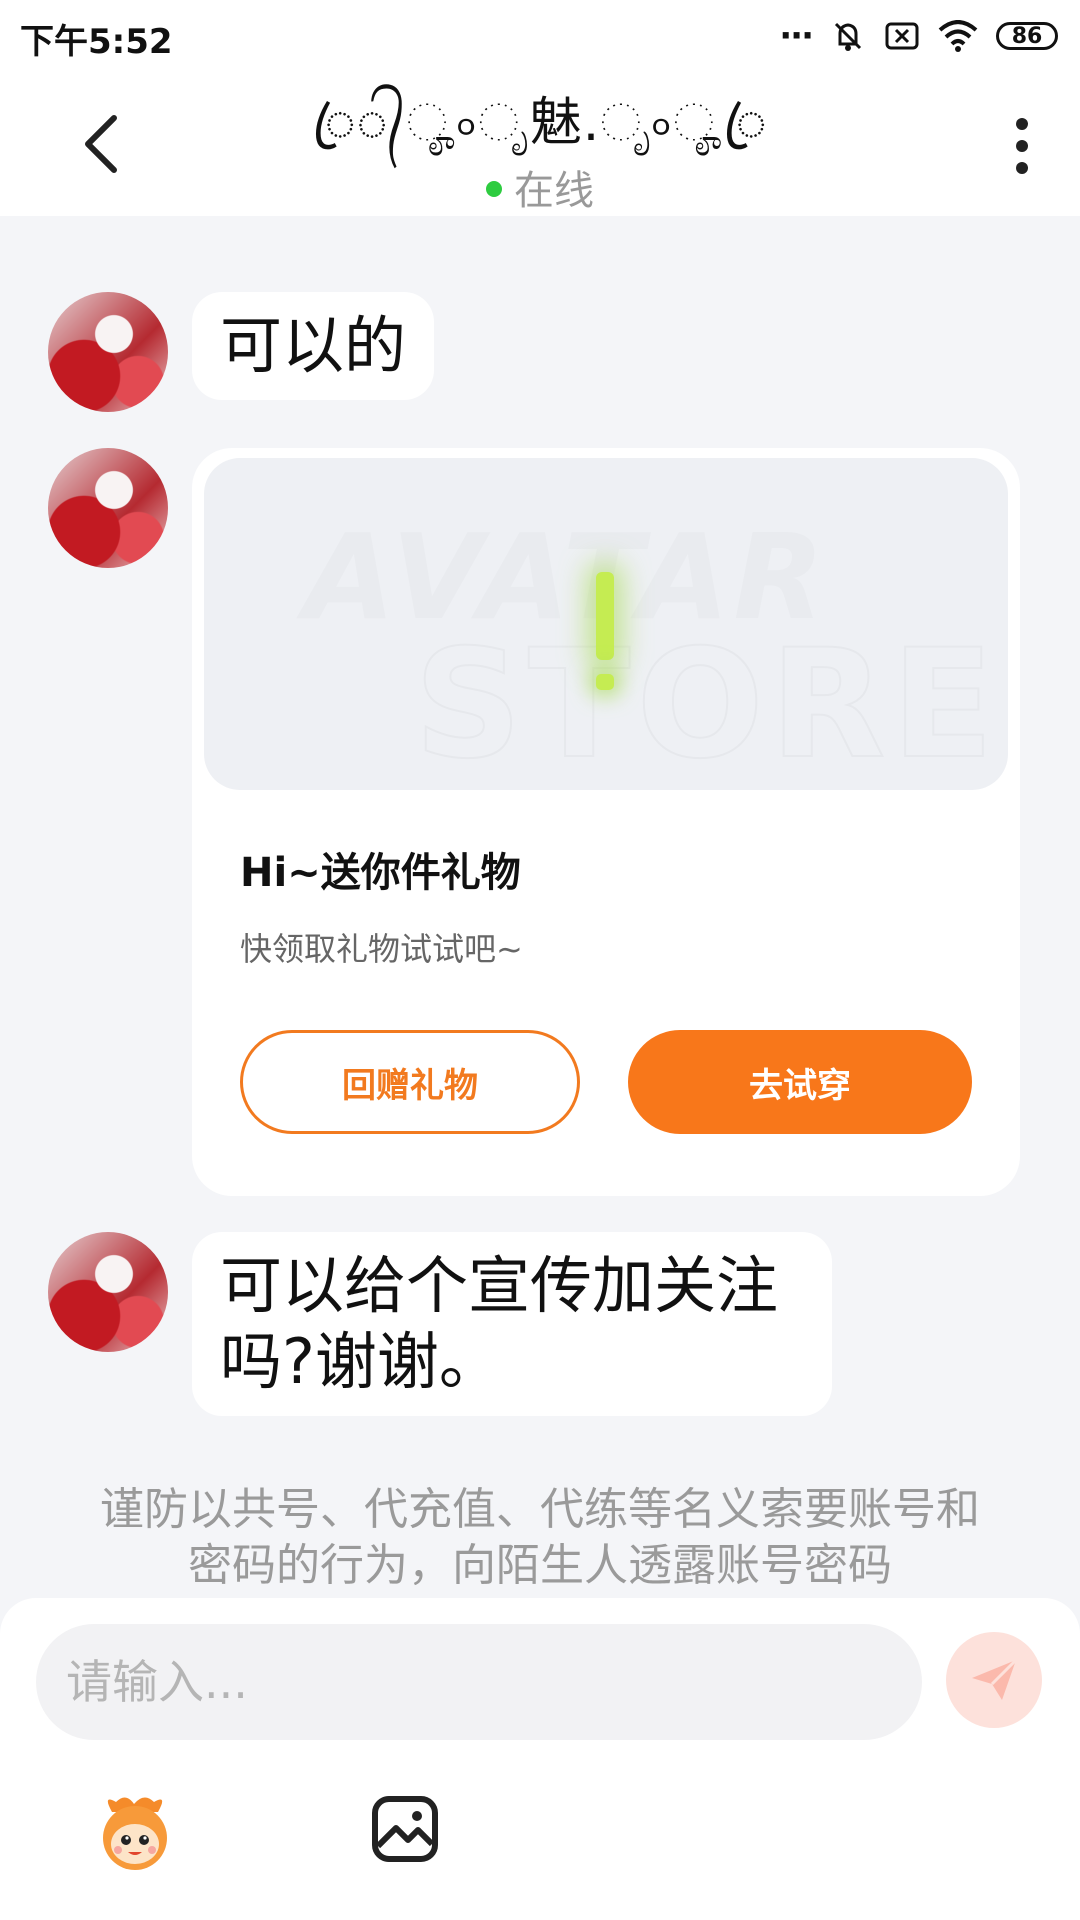 The image size is (1080, 1920). I want to click on battery-icon: 86, so click(1027, 36).